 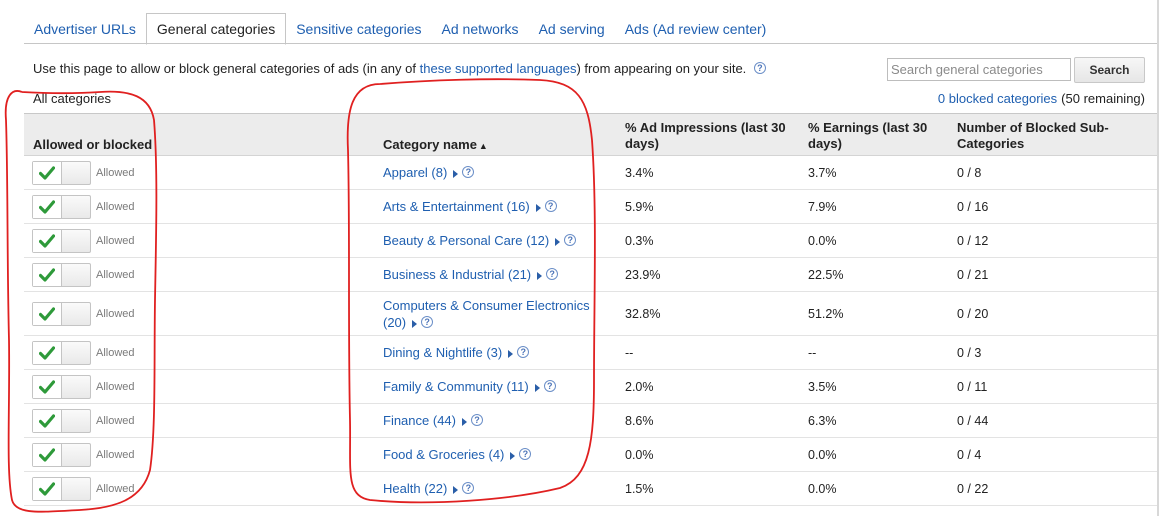 I want to click on category-link: Beauty & Personal Care (12), so click(x=466, y=240).